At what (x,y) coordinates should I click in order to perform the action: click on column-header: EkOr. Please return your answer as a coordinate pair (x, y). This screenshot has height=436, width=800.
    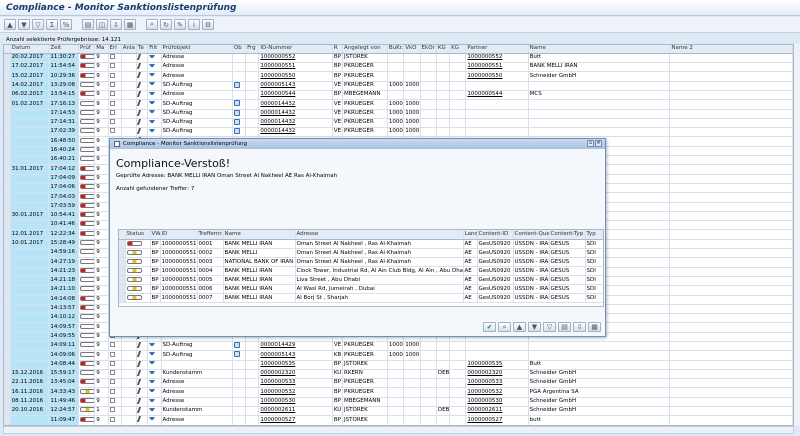
    Looking at the image, I should click on (428, 49).